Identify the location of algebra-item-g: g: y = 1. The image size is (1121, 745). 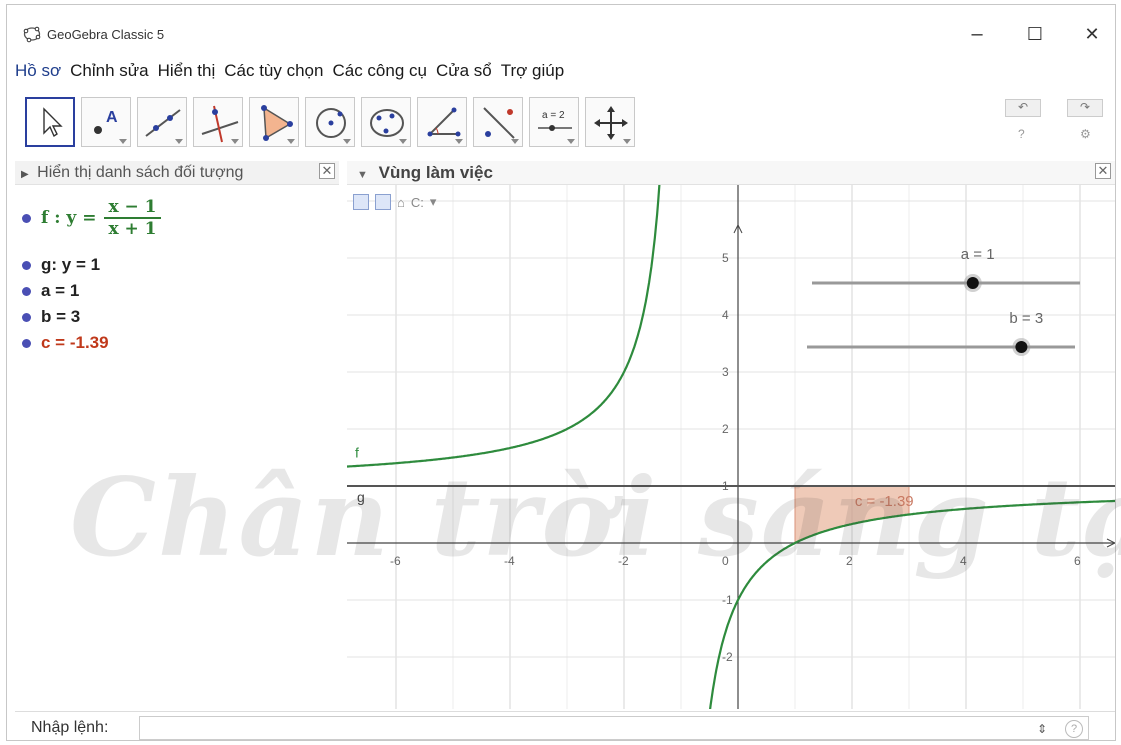
(57, 265).